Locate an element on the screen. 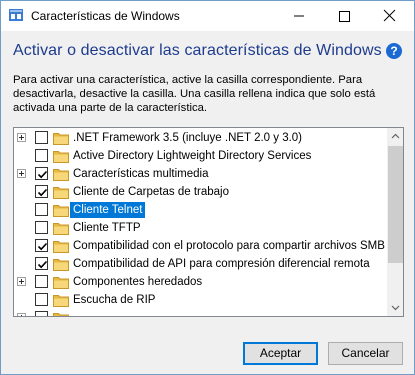 The image size is (415, 375). feature-label: Cliente Telnet is located at coordinates (108, 210).